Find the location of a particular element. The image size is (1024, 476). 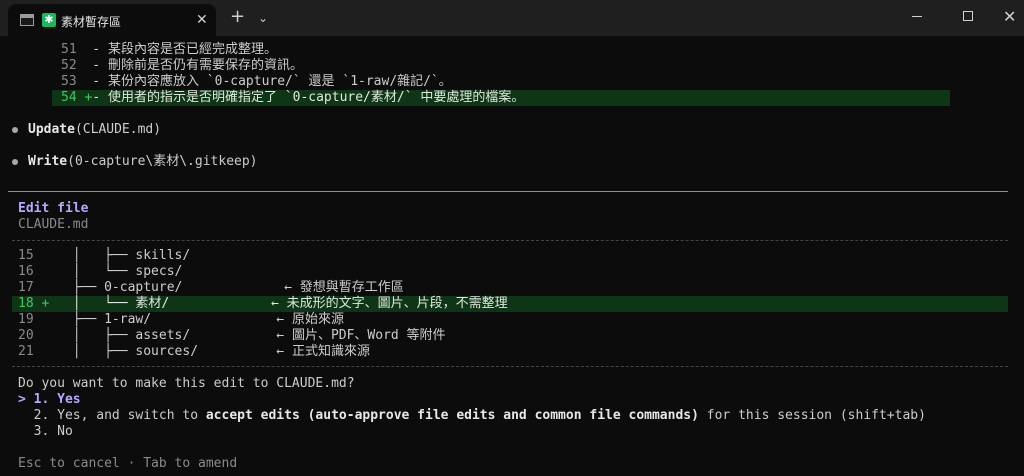

tab-title: 素材暫存區 is located at coordinates (91, 22).